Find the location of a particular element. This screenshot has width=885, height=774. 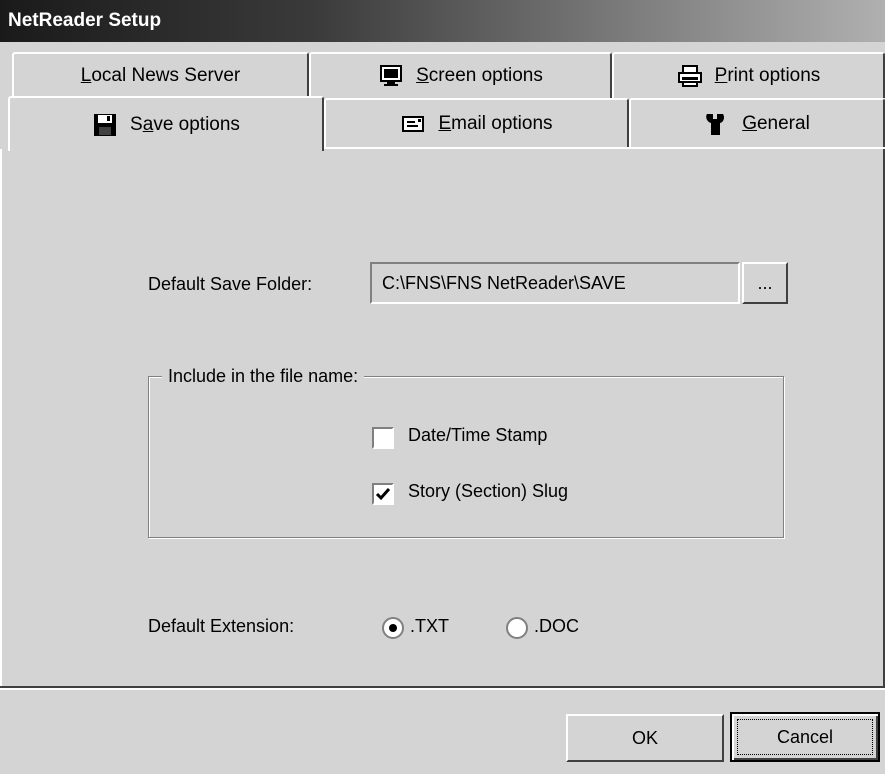

printer-icon is located at coordinates (690, 76).